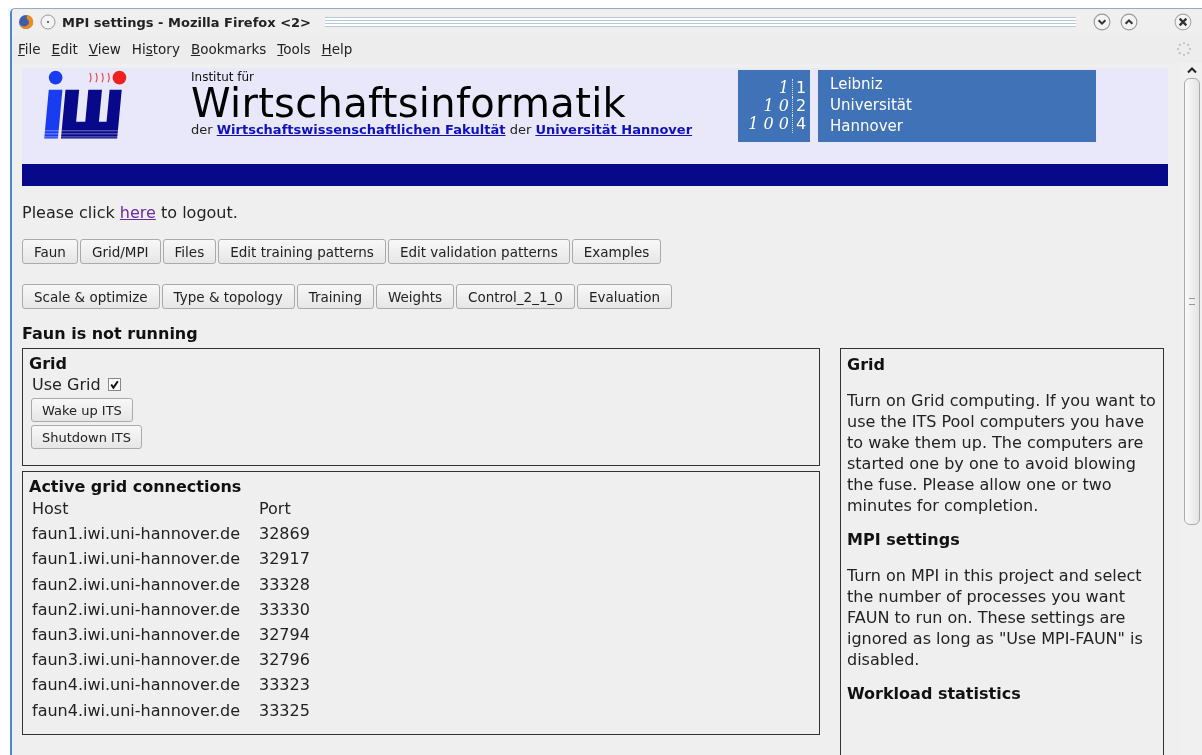 This screenshot has height=755, width=1202. What do you see at coordinates (82, 410) in the screenshot?
I see `action-button: Wake up ITS` at bounding box center [82, 410].